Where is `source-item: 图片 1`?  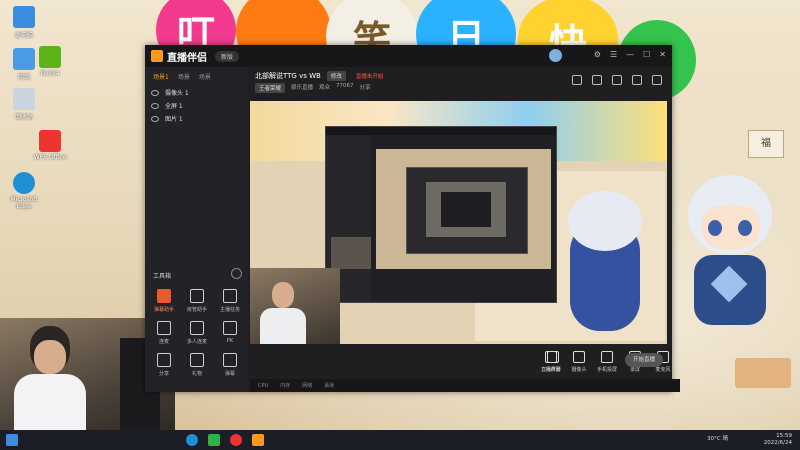 source-item: 图片 1 is located at coordinates (196, 118).